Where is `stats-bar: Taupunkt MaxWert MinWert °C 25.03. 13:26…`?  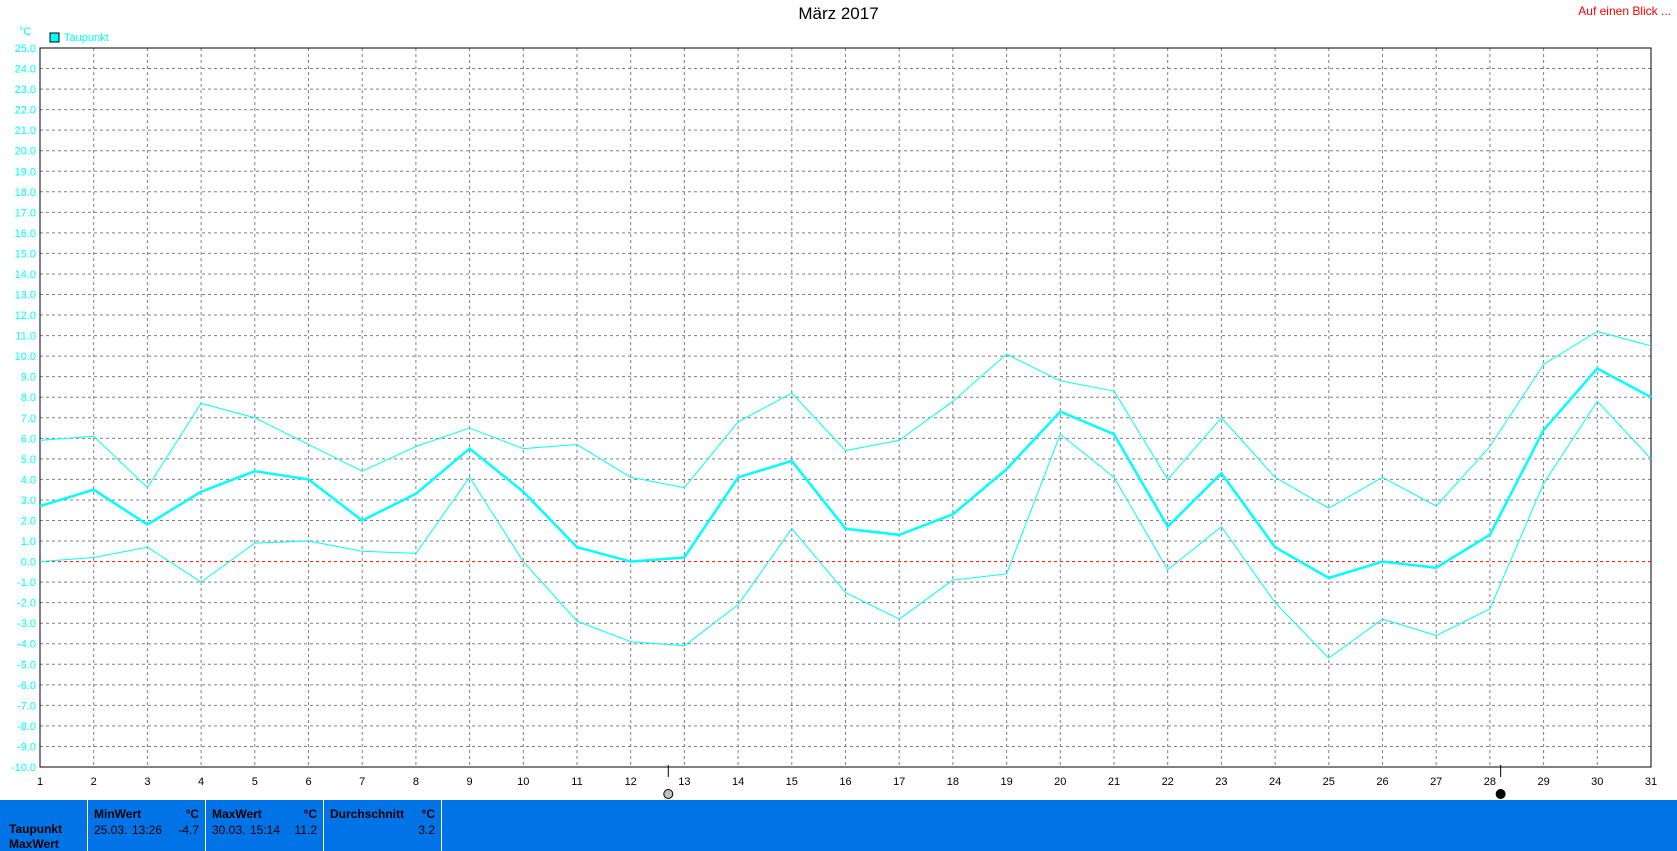 stats-bar: Taupunkt MaxWert MinWert °C 25.03. 13:26… is located at coordinates (838, 825).